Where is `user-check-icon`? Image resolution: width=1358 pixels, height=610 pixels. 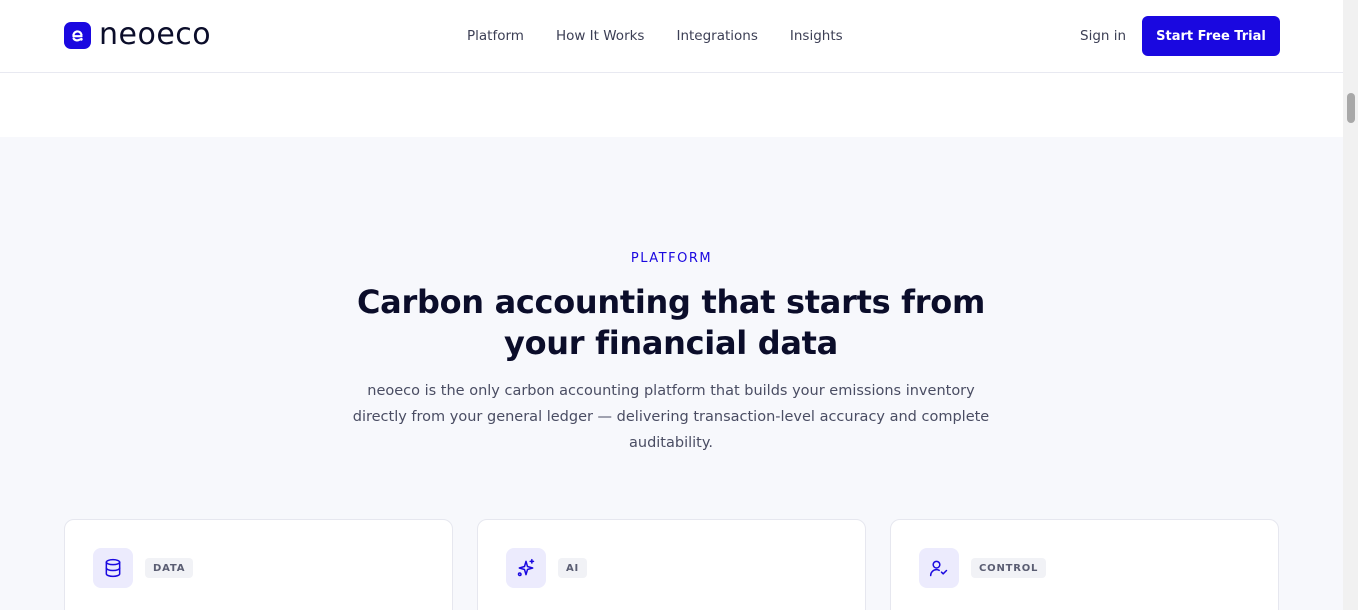
user-check-icon is located at coordinates (939, 568).